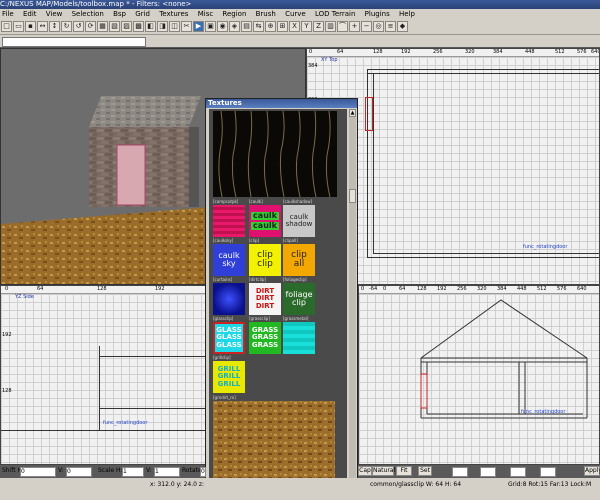 This screenshot has height=500, width=600. Describe the element at coordinates (114, 26) in the screenshot. I see `select-touching-icon: ▧` at that location.